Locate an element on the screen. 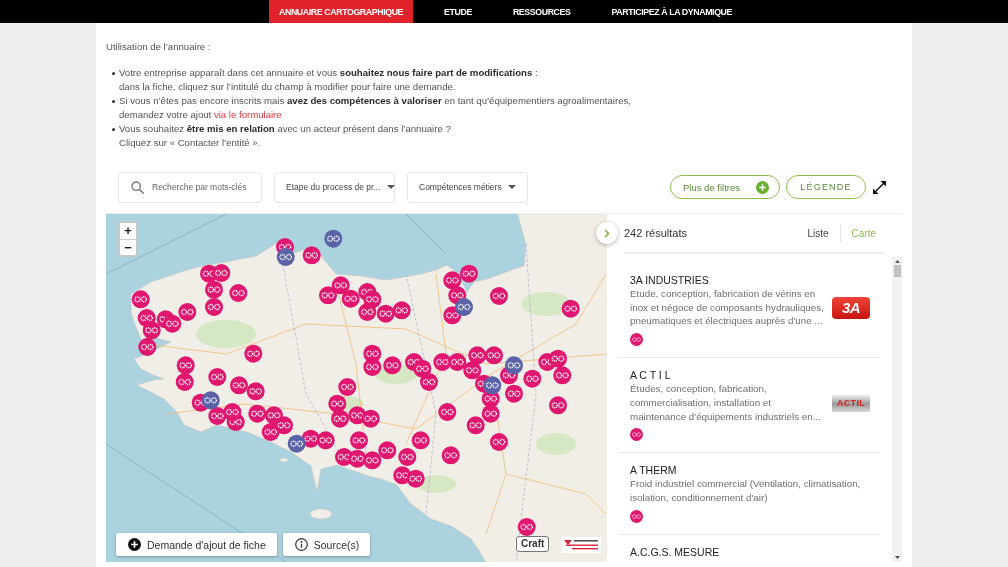 This screenshot has width=1008, height=567. result-item: 3A INDUSTRIES Etude, conception, fabrication de vérins en inox et négoce de composants hydrauliques, pneumatiques et électriques auprès d'une ... 3A is located at coordinates (749, 311).